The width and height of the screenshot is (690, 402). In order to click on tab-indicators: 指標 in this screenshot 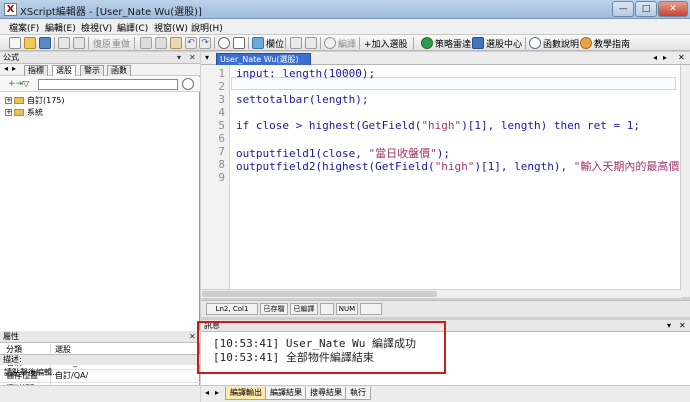, I will do `click(36, 70)`.